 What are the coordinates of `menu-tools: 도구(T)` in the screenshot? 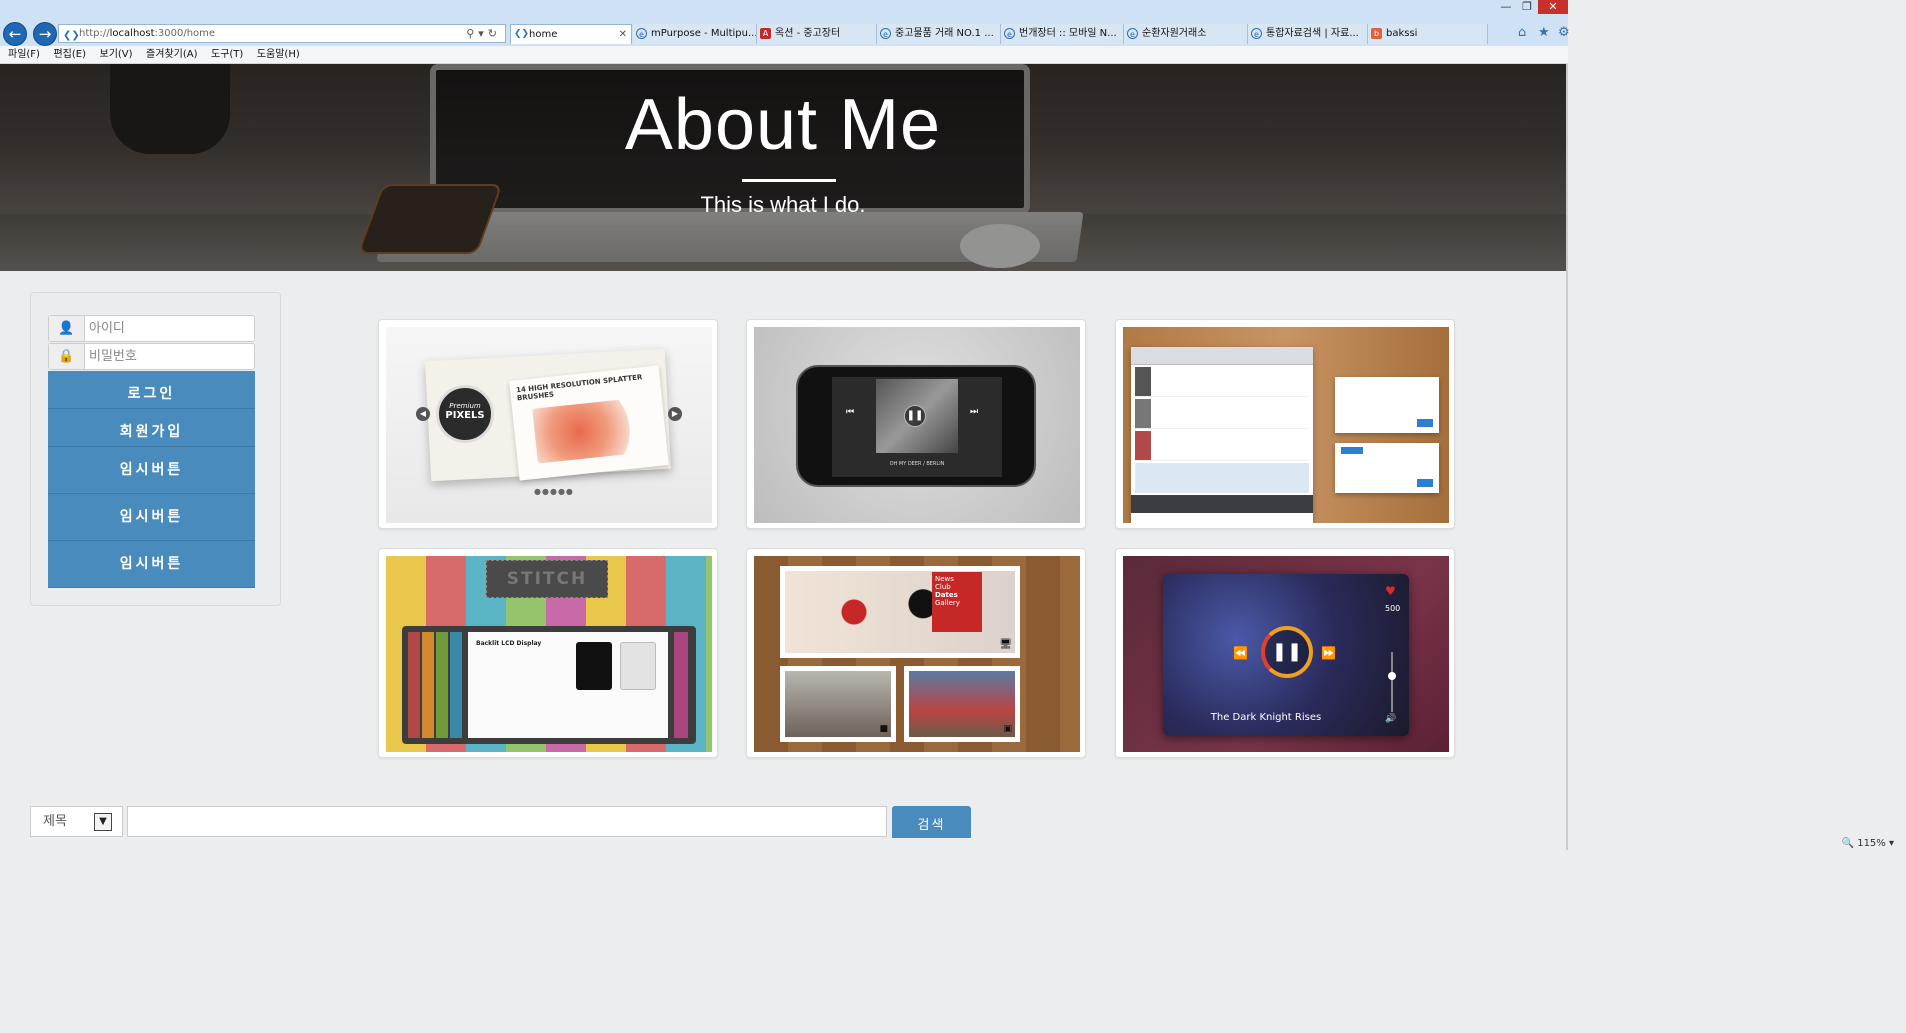 It's located at (227, 54).